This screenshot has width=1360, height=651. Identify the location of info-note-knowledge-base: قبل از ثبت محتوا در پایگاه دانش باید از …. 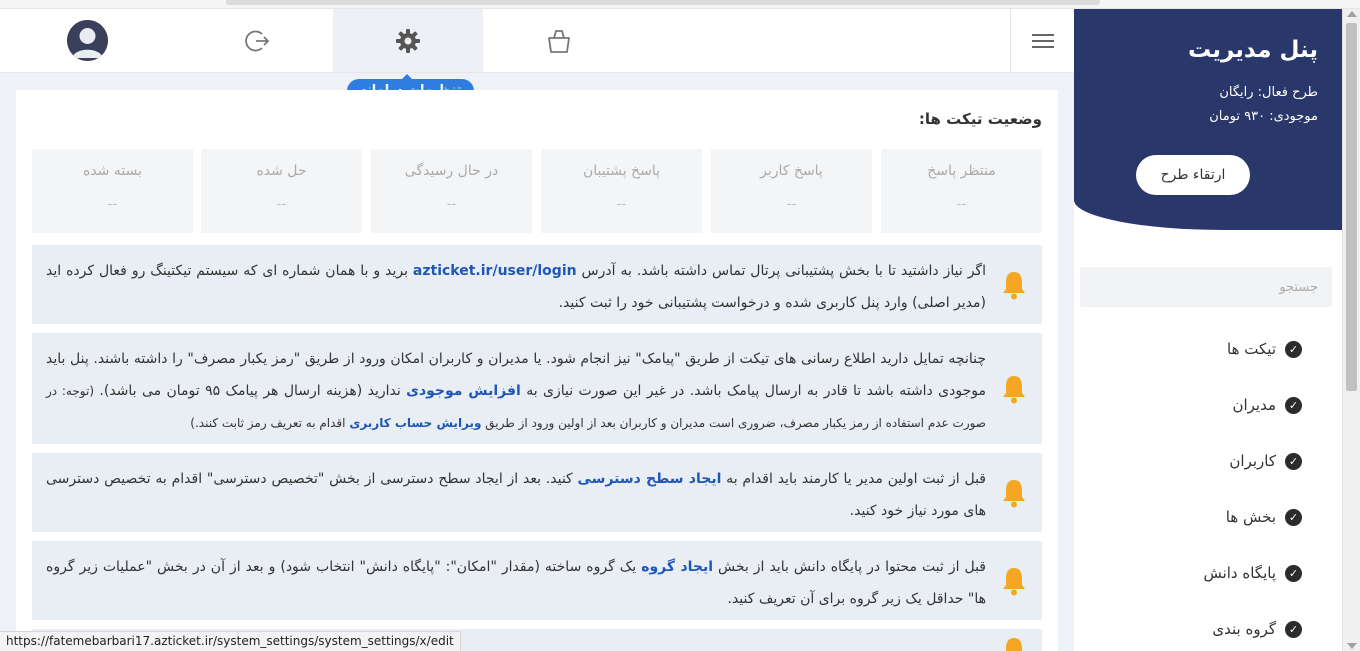
(537, 580).